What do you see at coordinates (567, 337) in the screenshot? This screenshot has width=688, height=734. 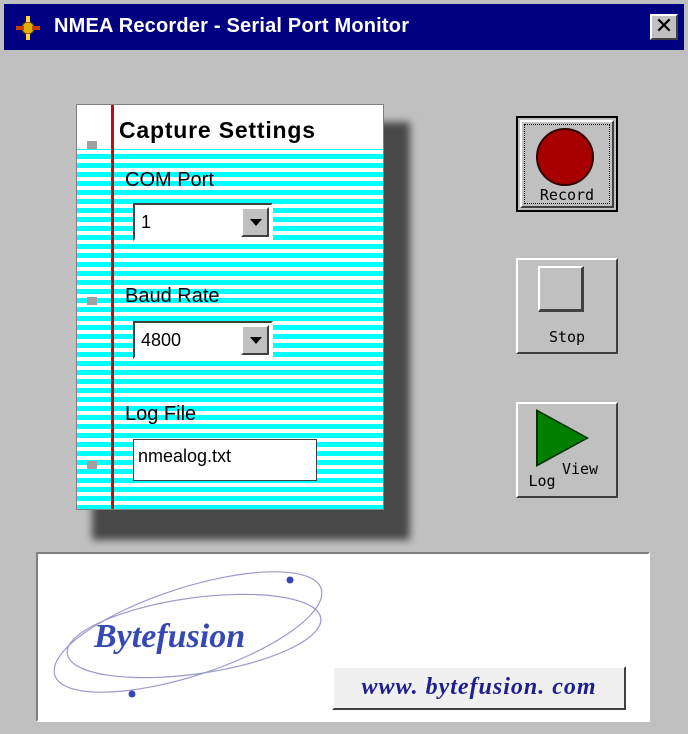 I see `stop-label: Stop` at bounding box center [567, 337].